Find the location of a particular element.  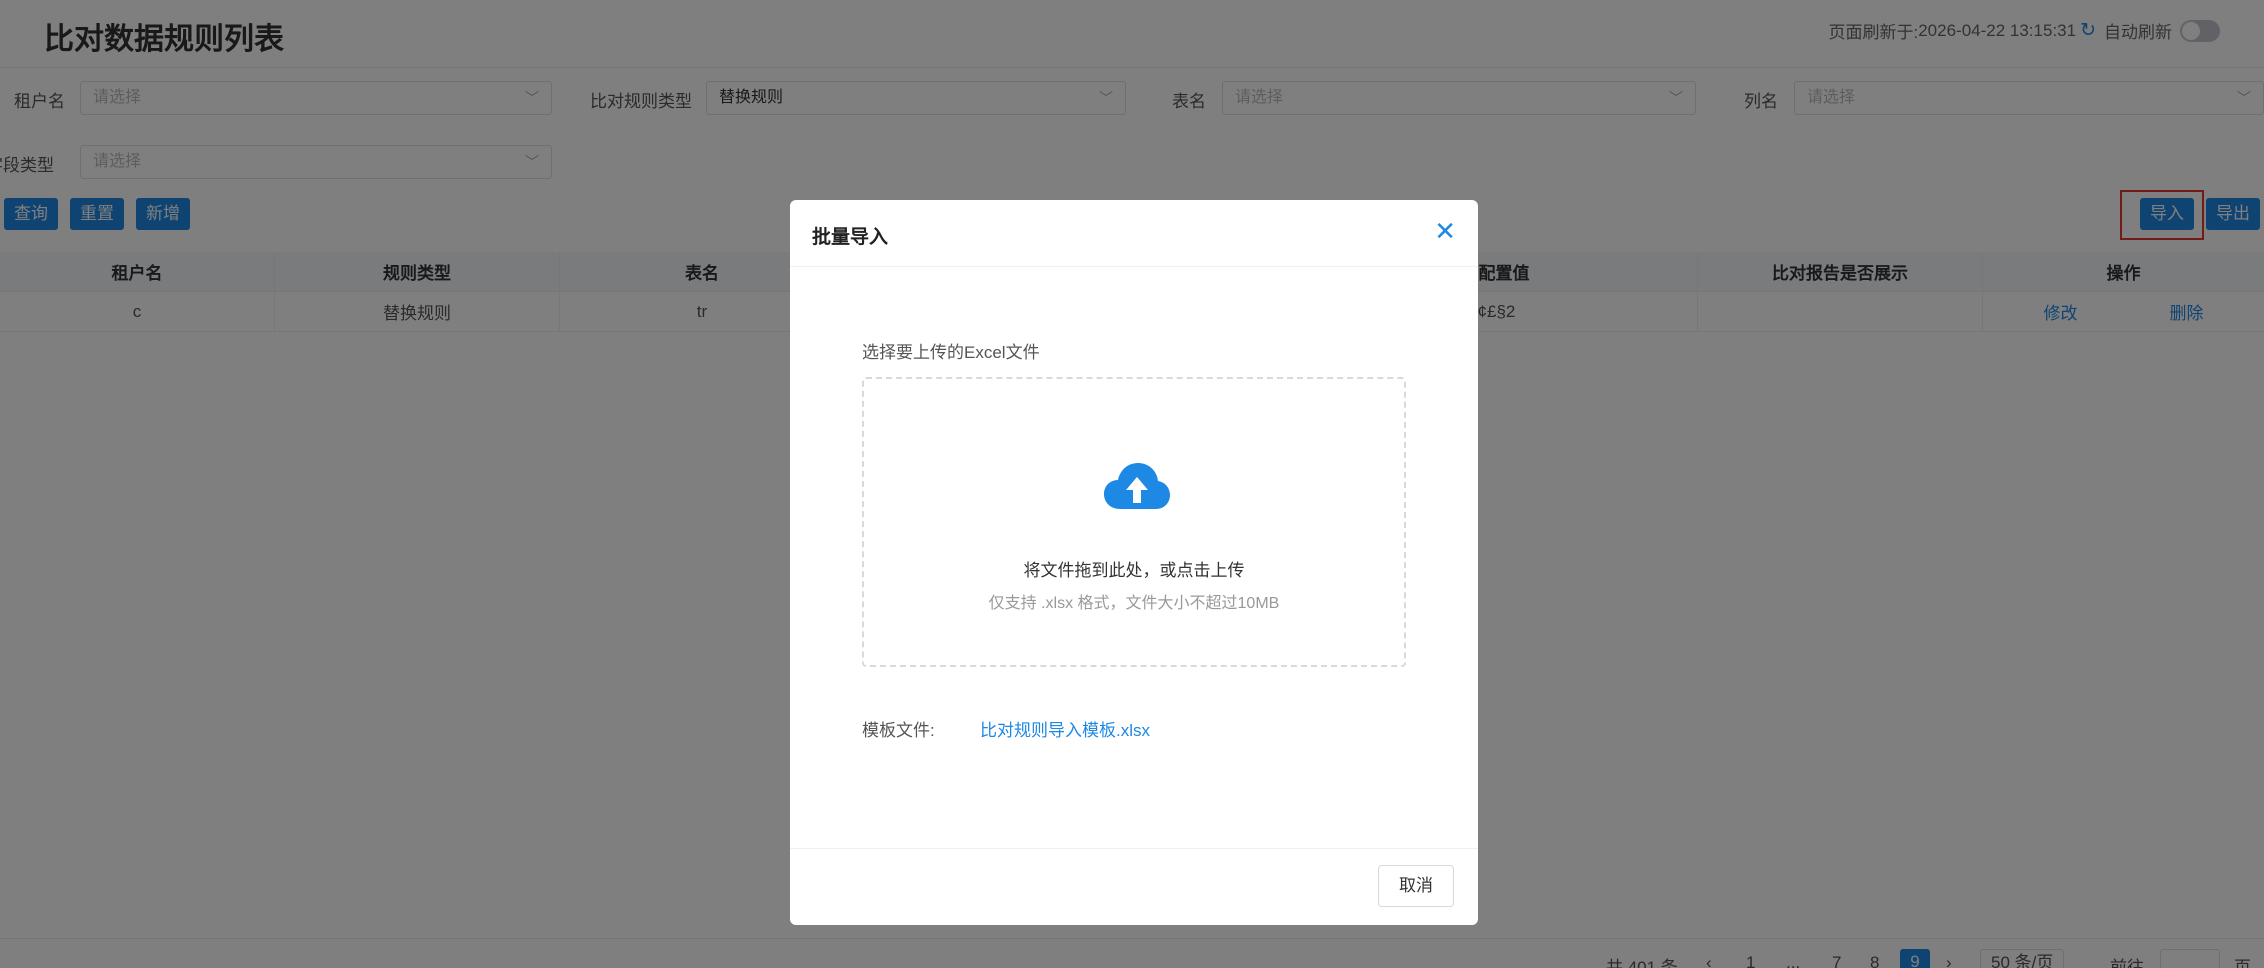

drop-text: 将文件拖到此处，或点击上传 is located at coordinates (1134, 570).